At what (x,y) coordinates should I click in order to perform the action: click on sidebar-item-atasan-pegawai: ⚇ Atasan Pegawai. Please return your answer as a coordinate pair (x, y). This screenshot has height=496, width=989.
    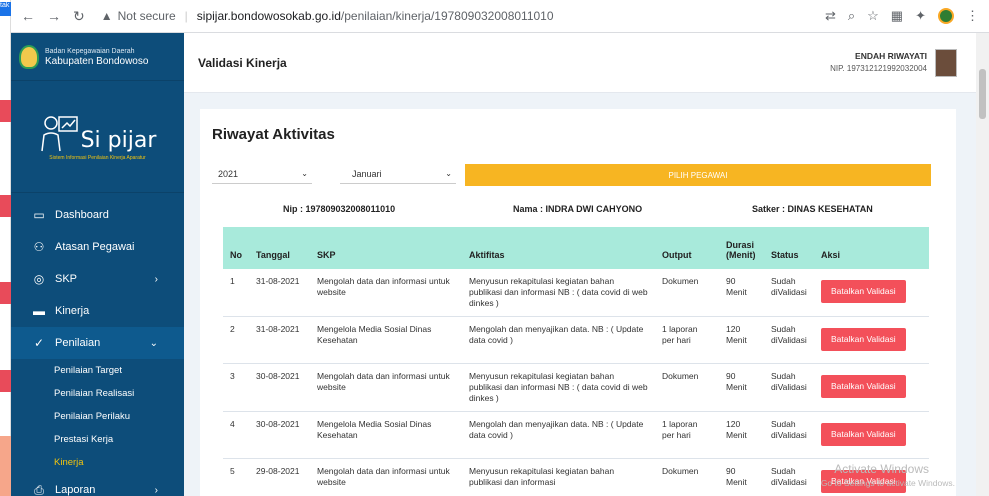
    Looking at the image, I should click on (97, 247).